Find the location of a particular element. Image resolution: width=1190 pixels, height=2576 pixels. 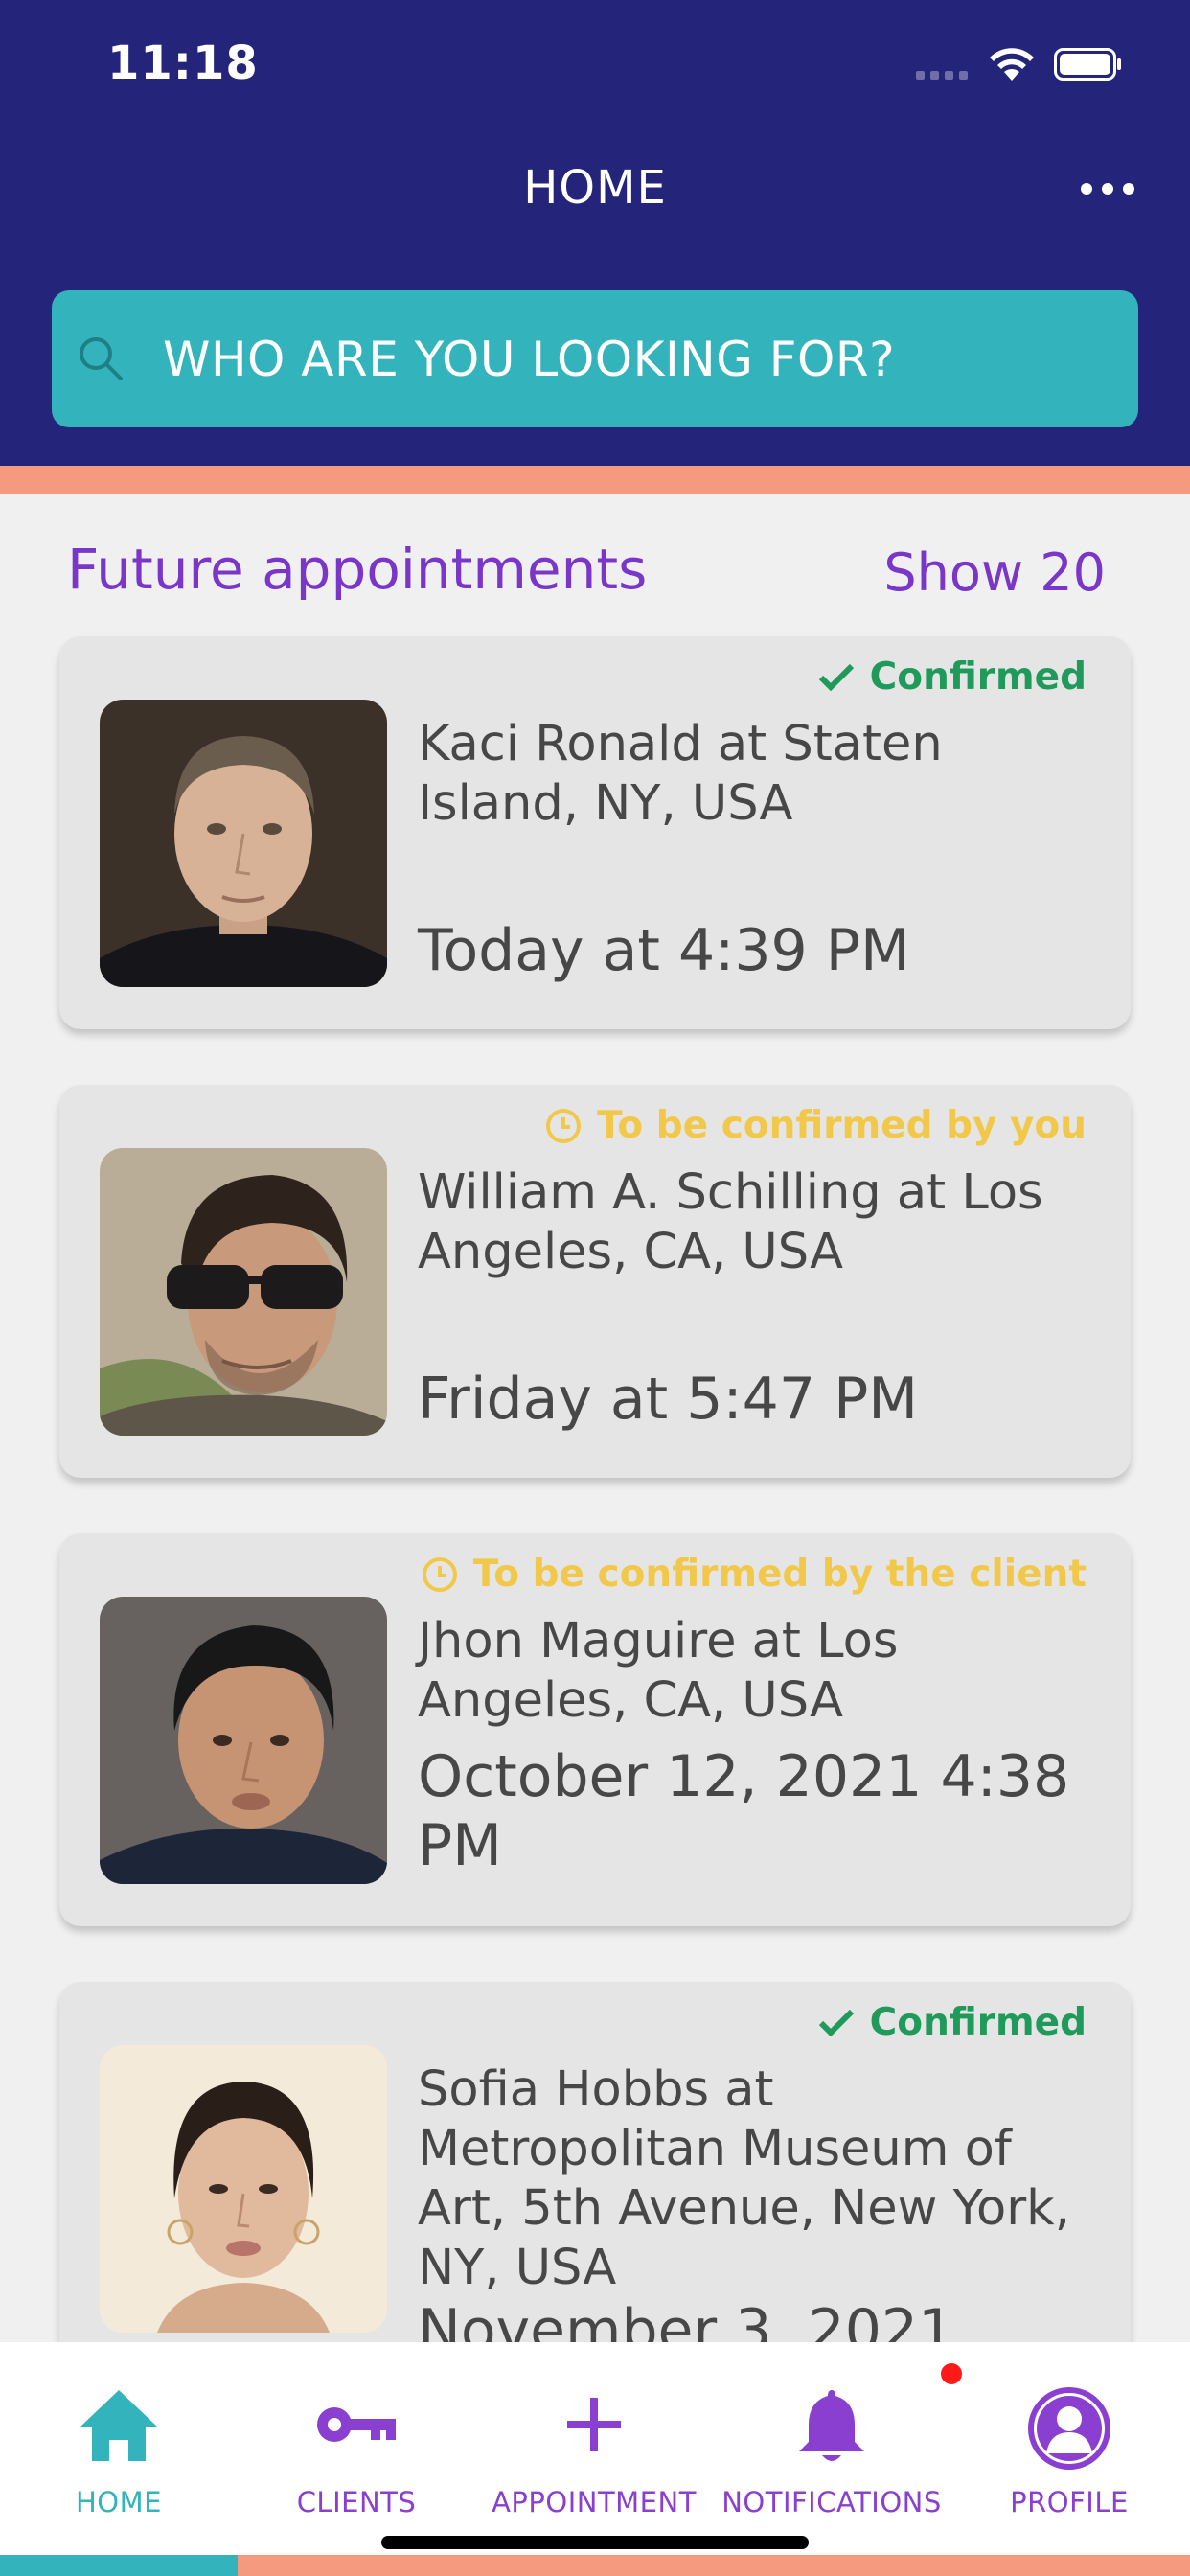

more-options-icon is located at coordinates (1107, 188).